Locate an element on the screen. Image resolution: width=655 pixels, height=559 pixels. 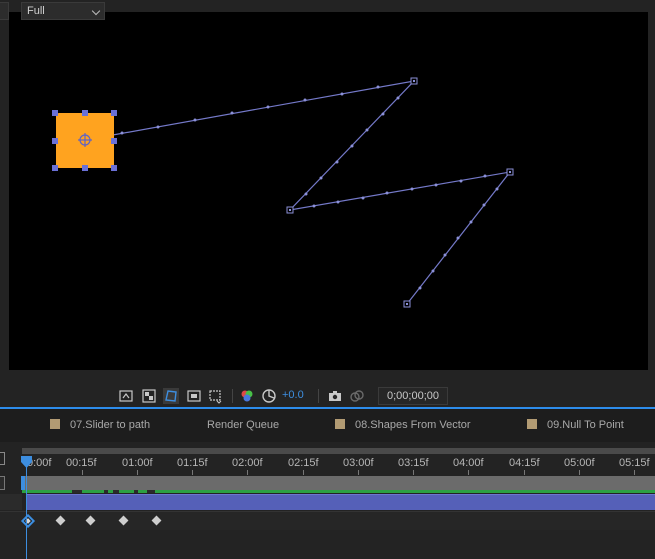
tab-render-queue: Render Queue is located at coordinates (243, 426).